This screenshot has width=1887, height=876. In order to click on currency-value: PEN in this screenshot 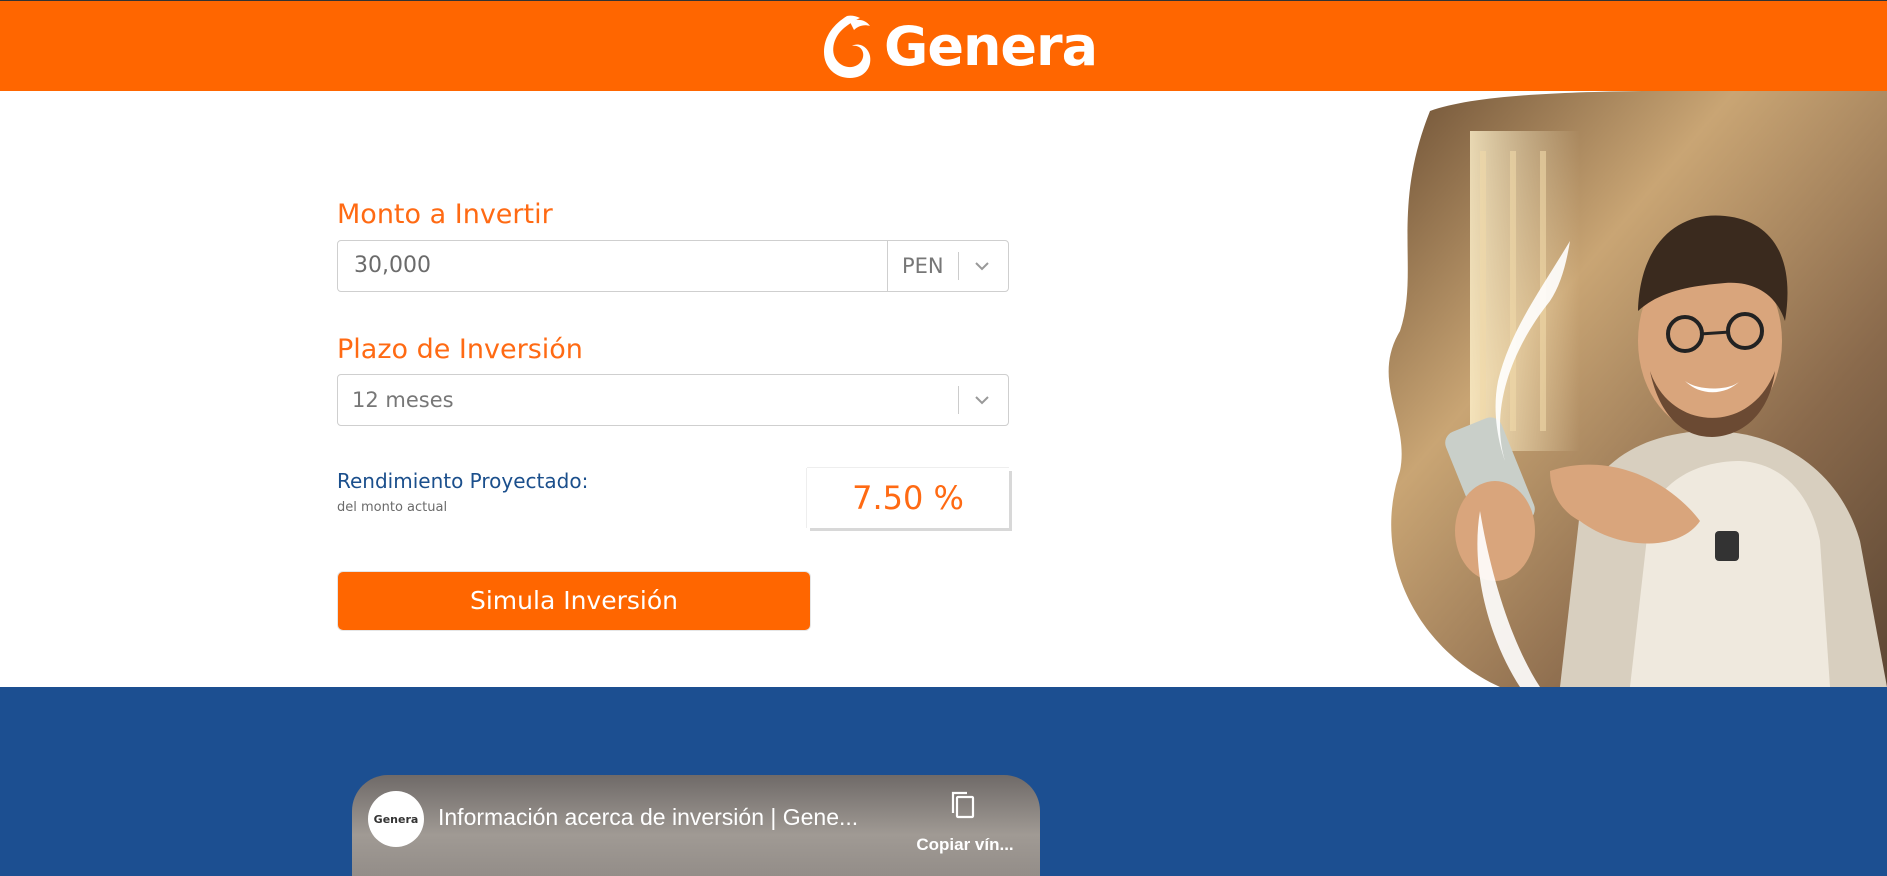, I will do `click(923, 266)`.